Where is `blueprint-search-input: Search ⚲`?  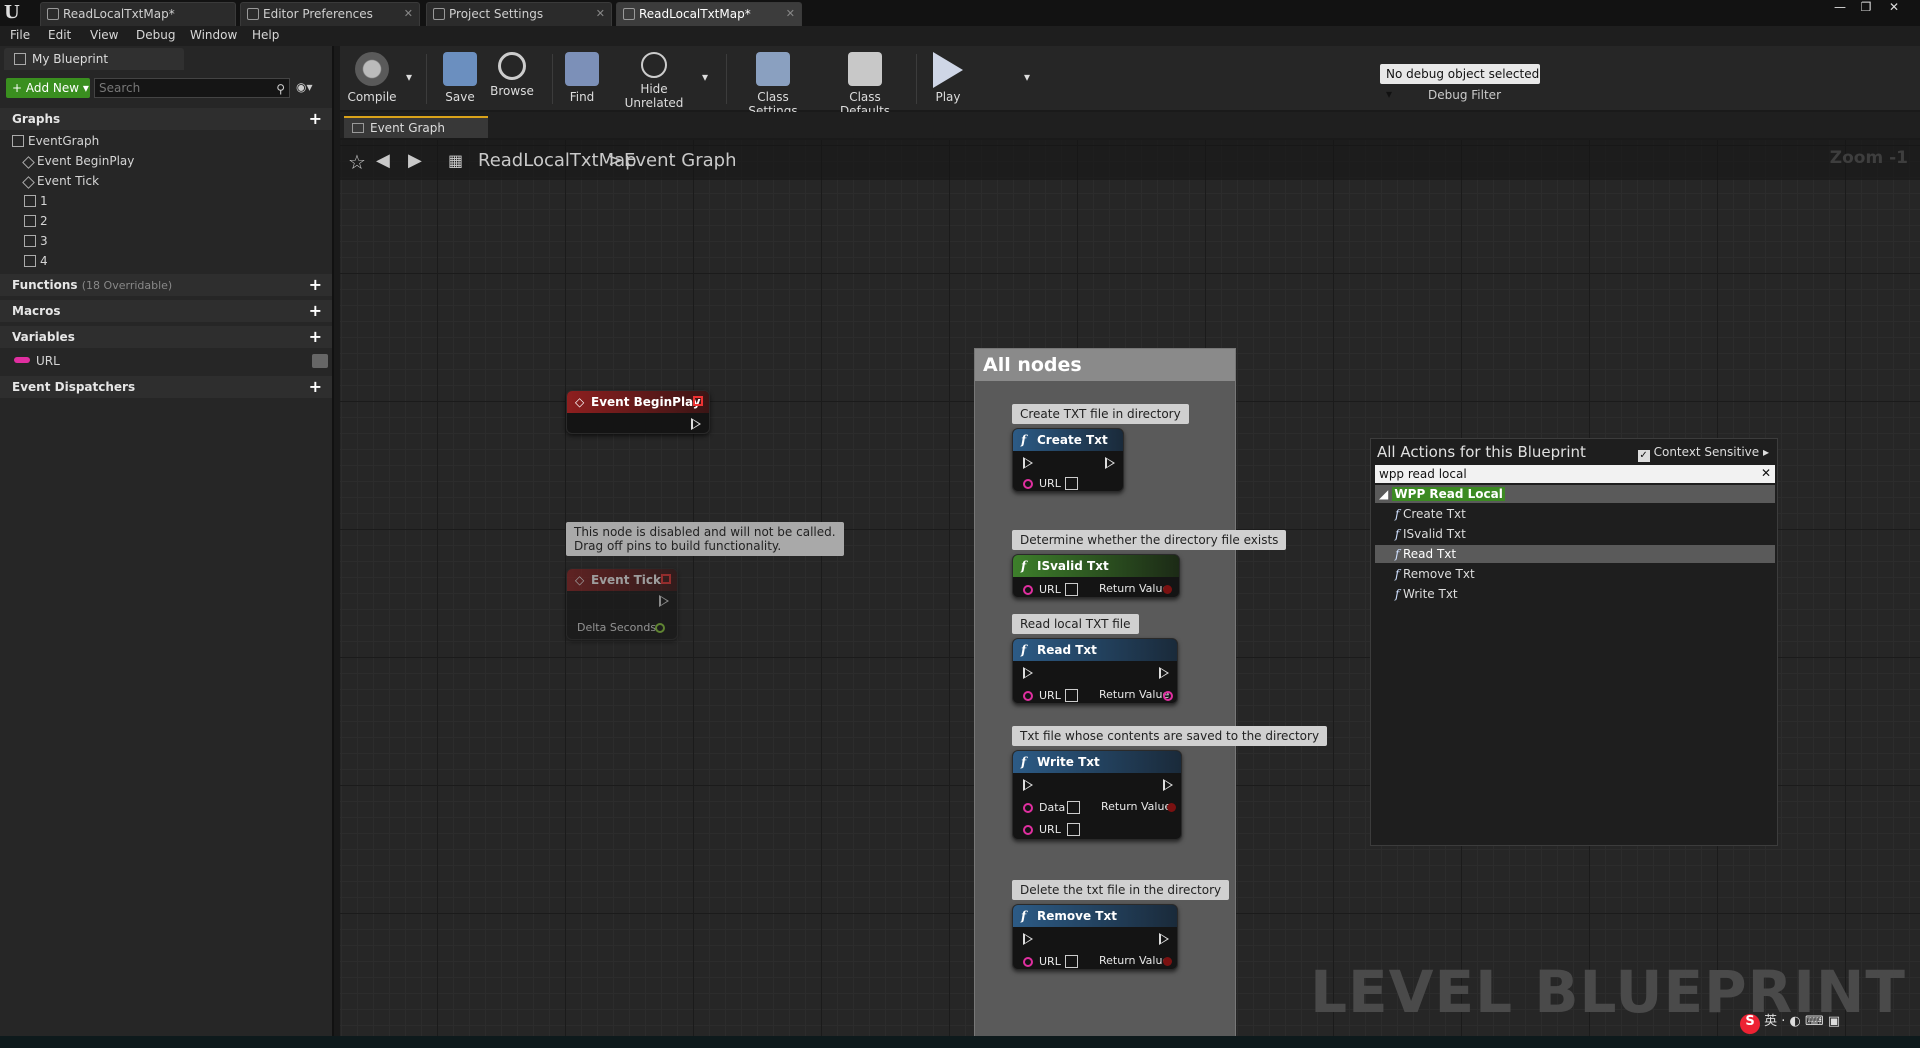 blueprint-search-input: Search ⚲ is located at coordinates (192, 88).